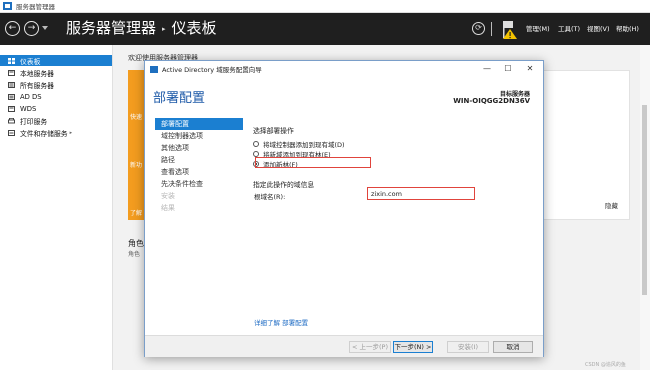 The image size is (650, 370). What do you see at coordinates (627, 29) in the screenshot?
I see `menu-help: 帮助(H)` at bounding box center [627, 29].